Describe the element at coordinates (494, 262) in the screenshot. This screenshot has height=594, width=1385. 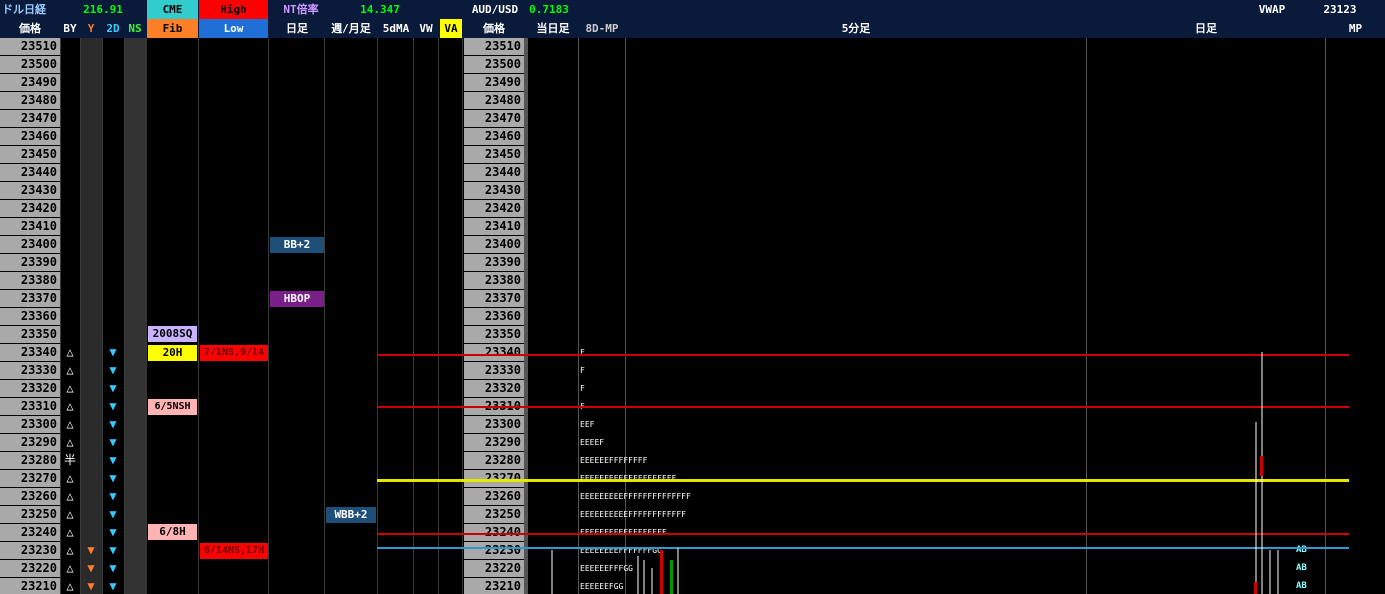
I see `price-label-right: 23390` at that location.